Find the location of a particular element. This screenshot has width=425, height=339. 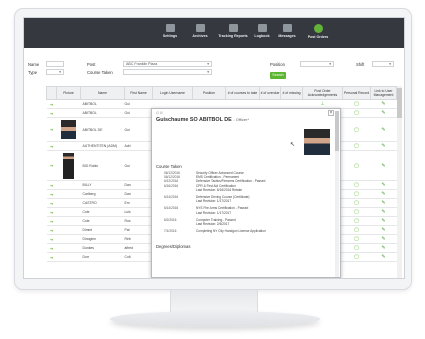

header-name: Name is located at coordinates (102, 93).